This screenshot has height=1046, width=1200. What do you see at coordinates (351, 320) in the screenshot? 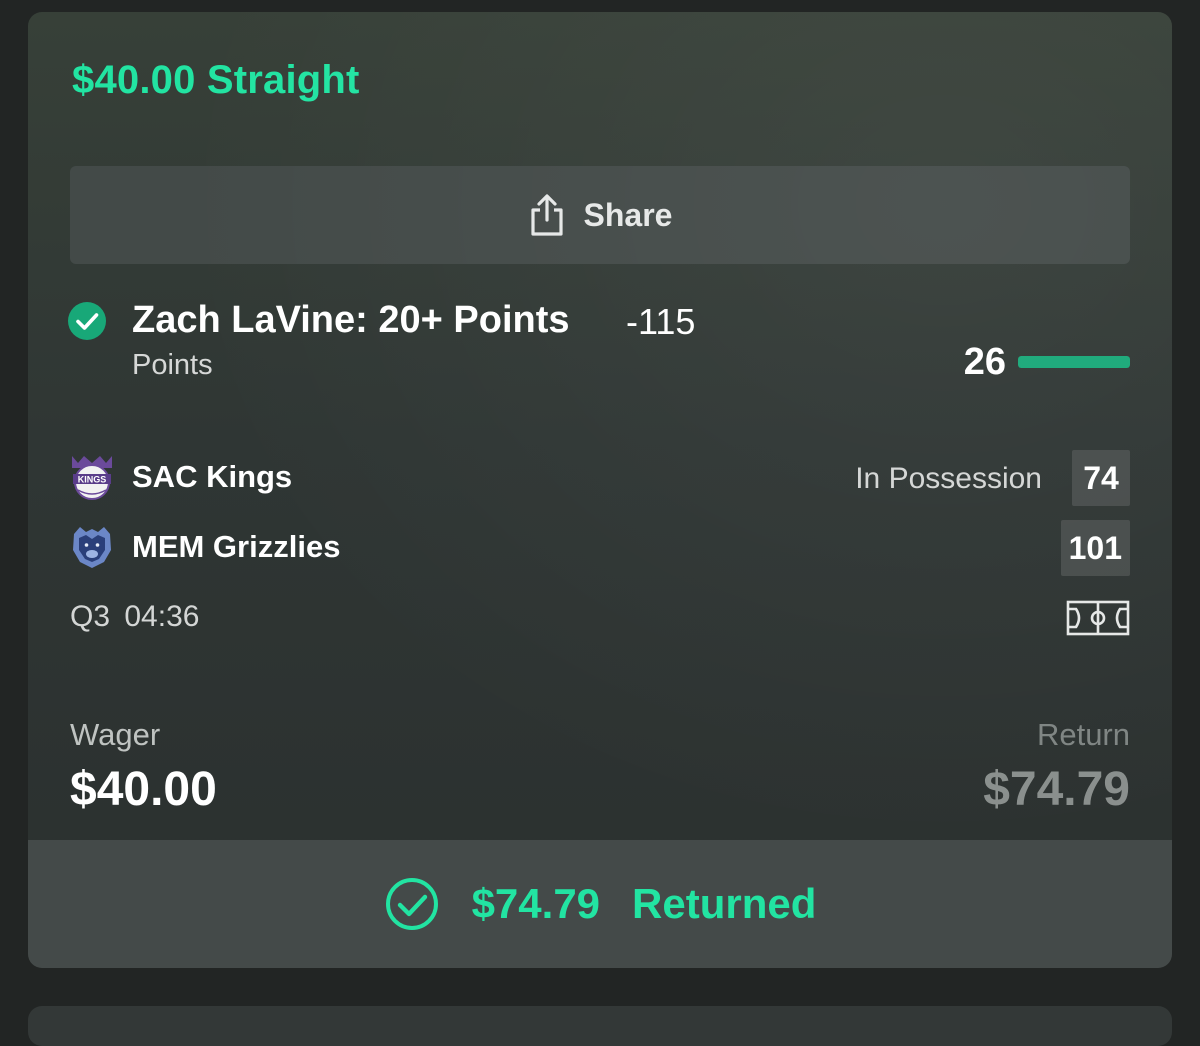
I see `selection-name: Zach LaVine: 20+ Points` at bounding box center [351, 320].